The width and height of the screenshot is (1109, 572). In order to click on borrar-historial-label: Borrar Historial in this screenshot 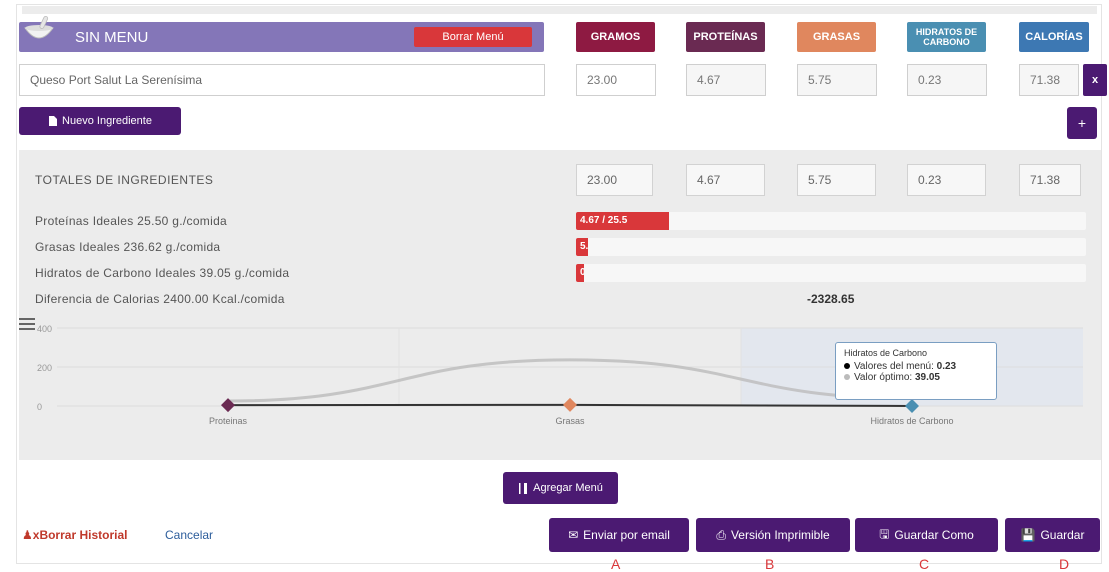, I will do `click(83, 535)`.